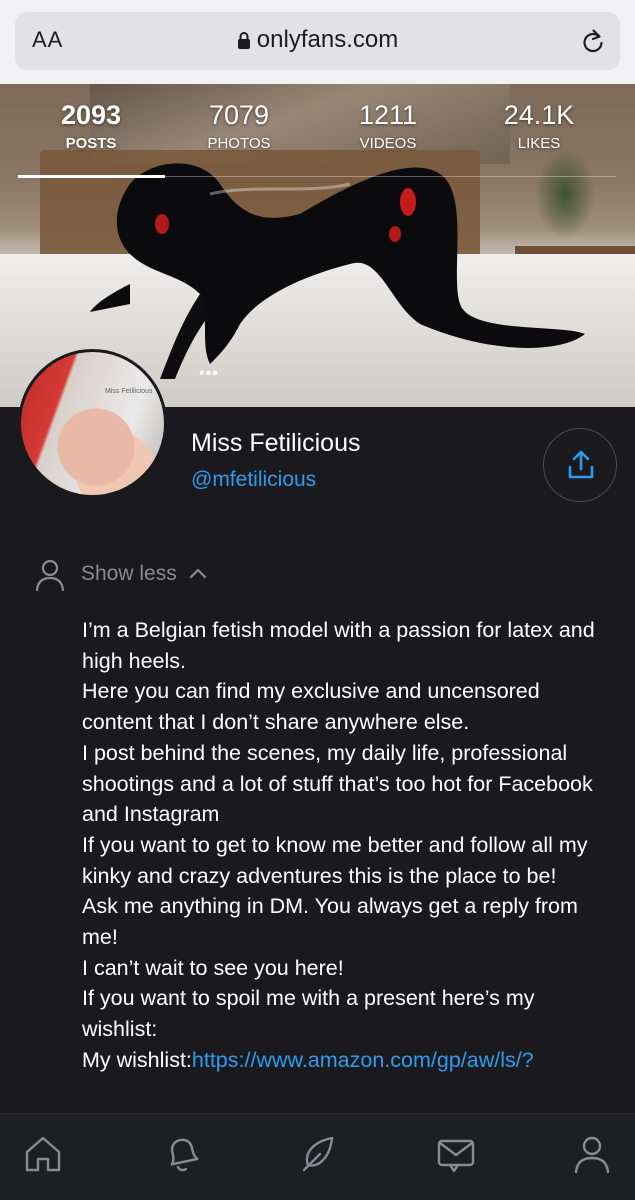 The width and height of the screenshot is (635, 1200). I want to click on share-icon, so click(581, 464).